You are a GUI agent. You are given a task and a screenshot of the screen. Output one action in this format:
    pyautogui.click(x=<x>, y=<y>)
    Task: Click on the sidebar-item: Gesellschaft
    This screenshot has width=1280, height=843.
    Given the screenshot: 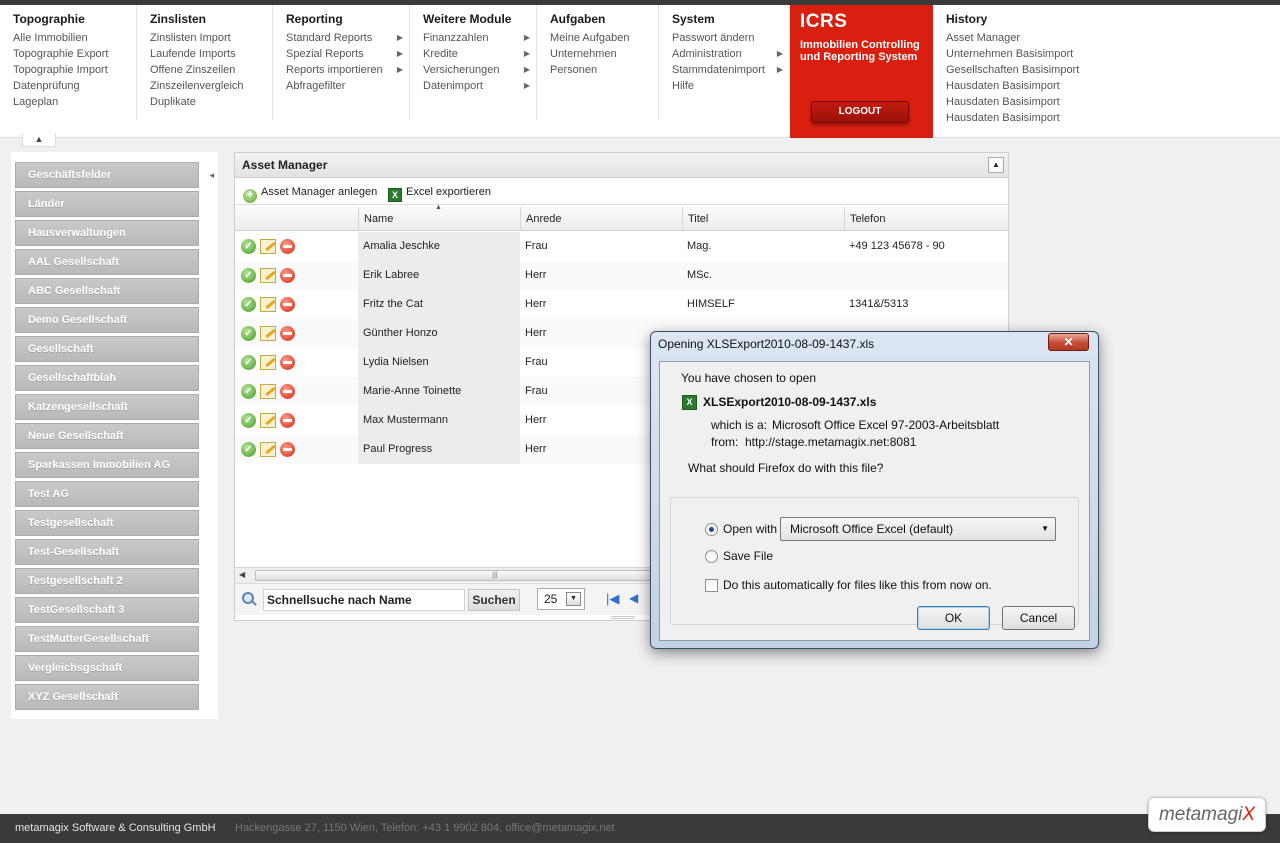 What is the action you would take?
    pyautogui.click(x=107, y=349)
    